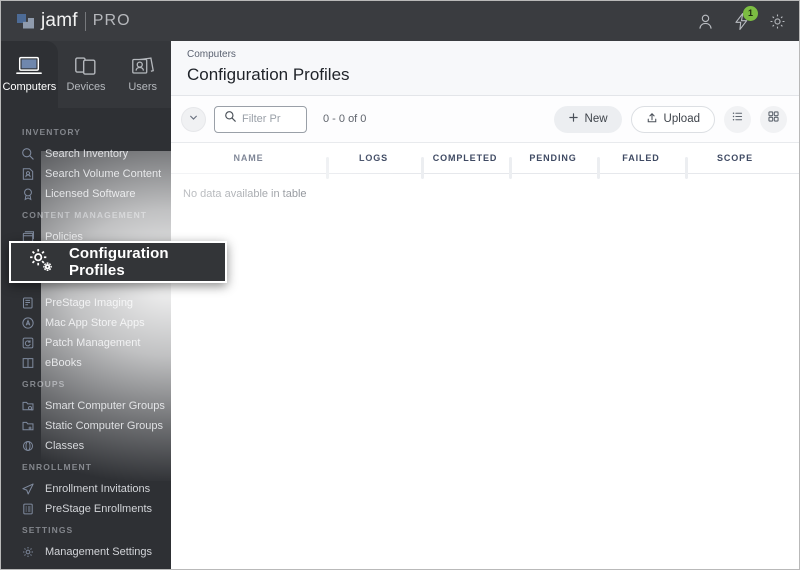 This screenshot has height=570, width=800. What do you see at coordinates (90, 194) in the screenshot?
I see `sidebar-item-label: Licensed Software` at bounding box center [90, 194].